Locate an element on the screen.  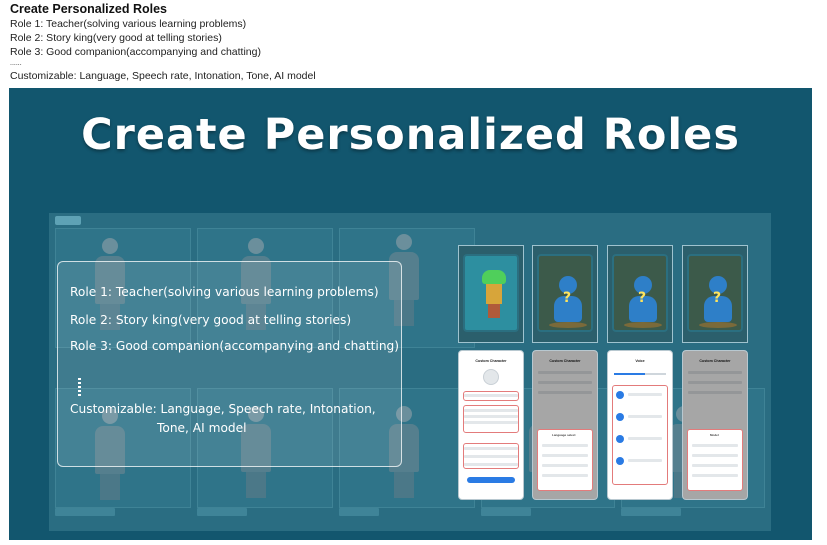
character-thumbnail is located at coordinates (491, 294).